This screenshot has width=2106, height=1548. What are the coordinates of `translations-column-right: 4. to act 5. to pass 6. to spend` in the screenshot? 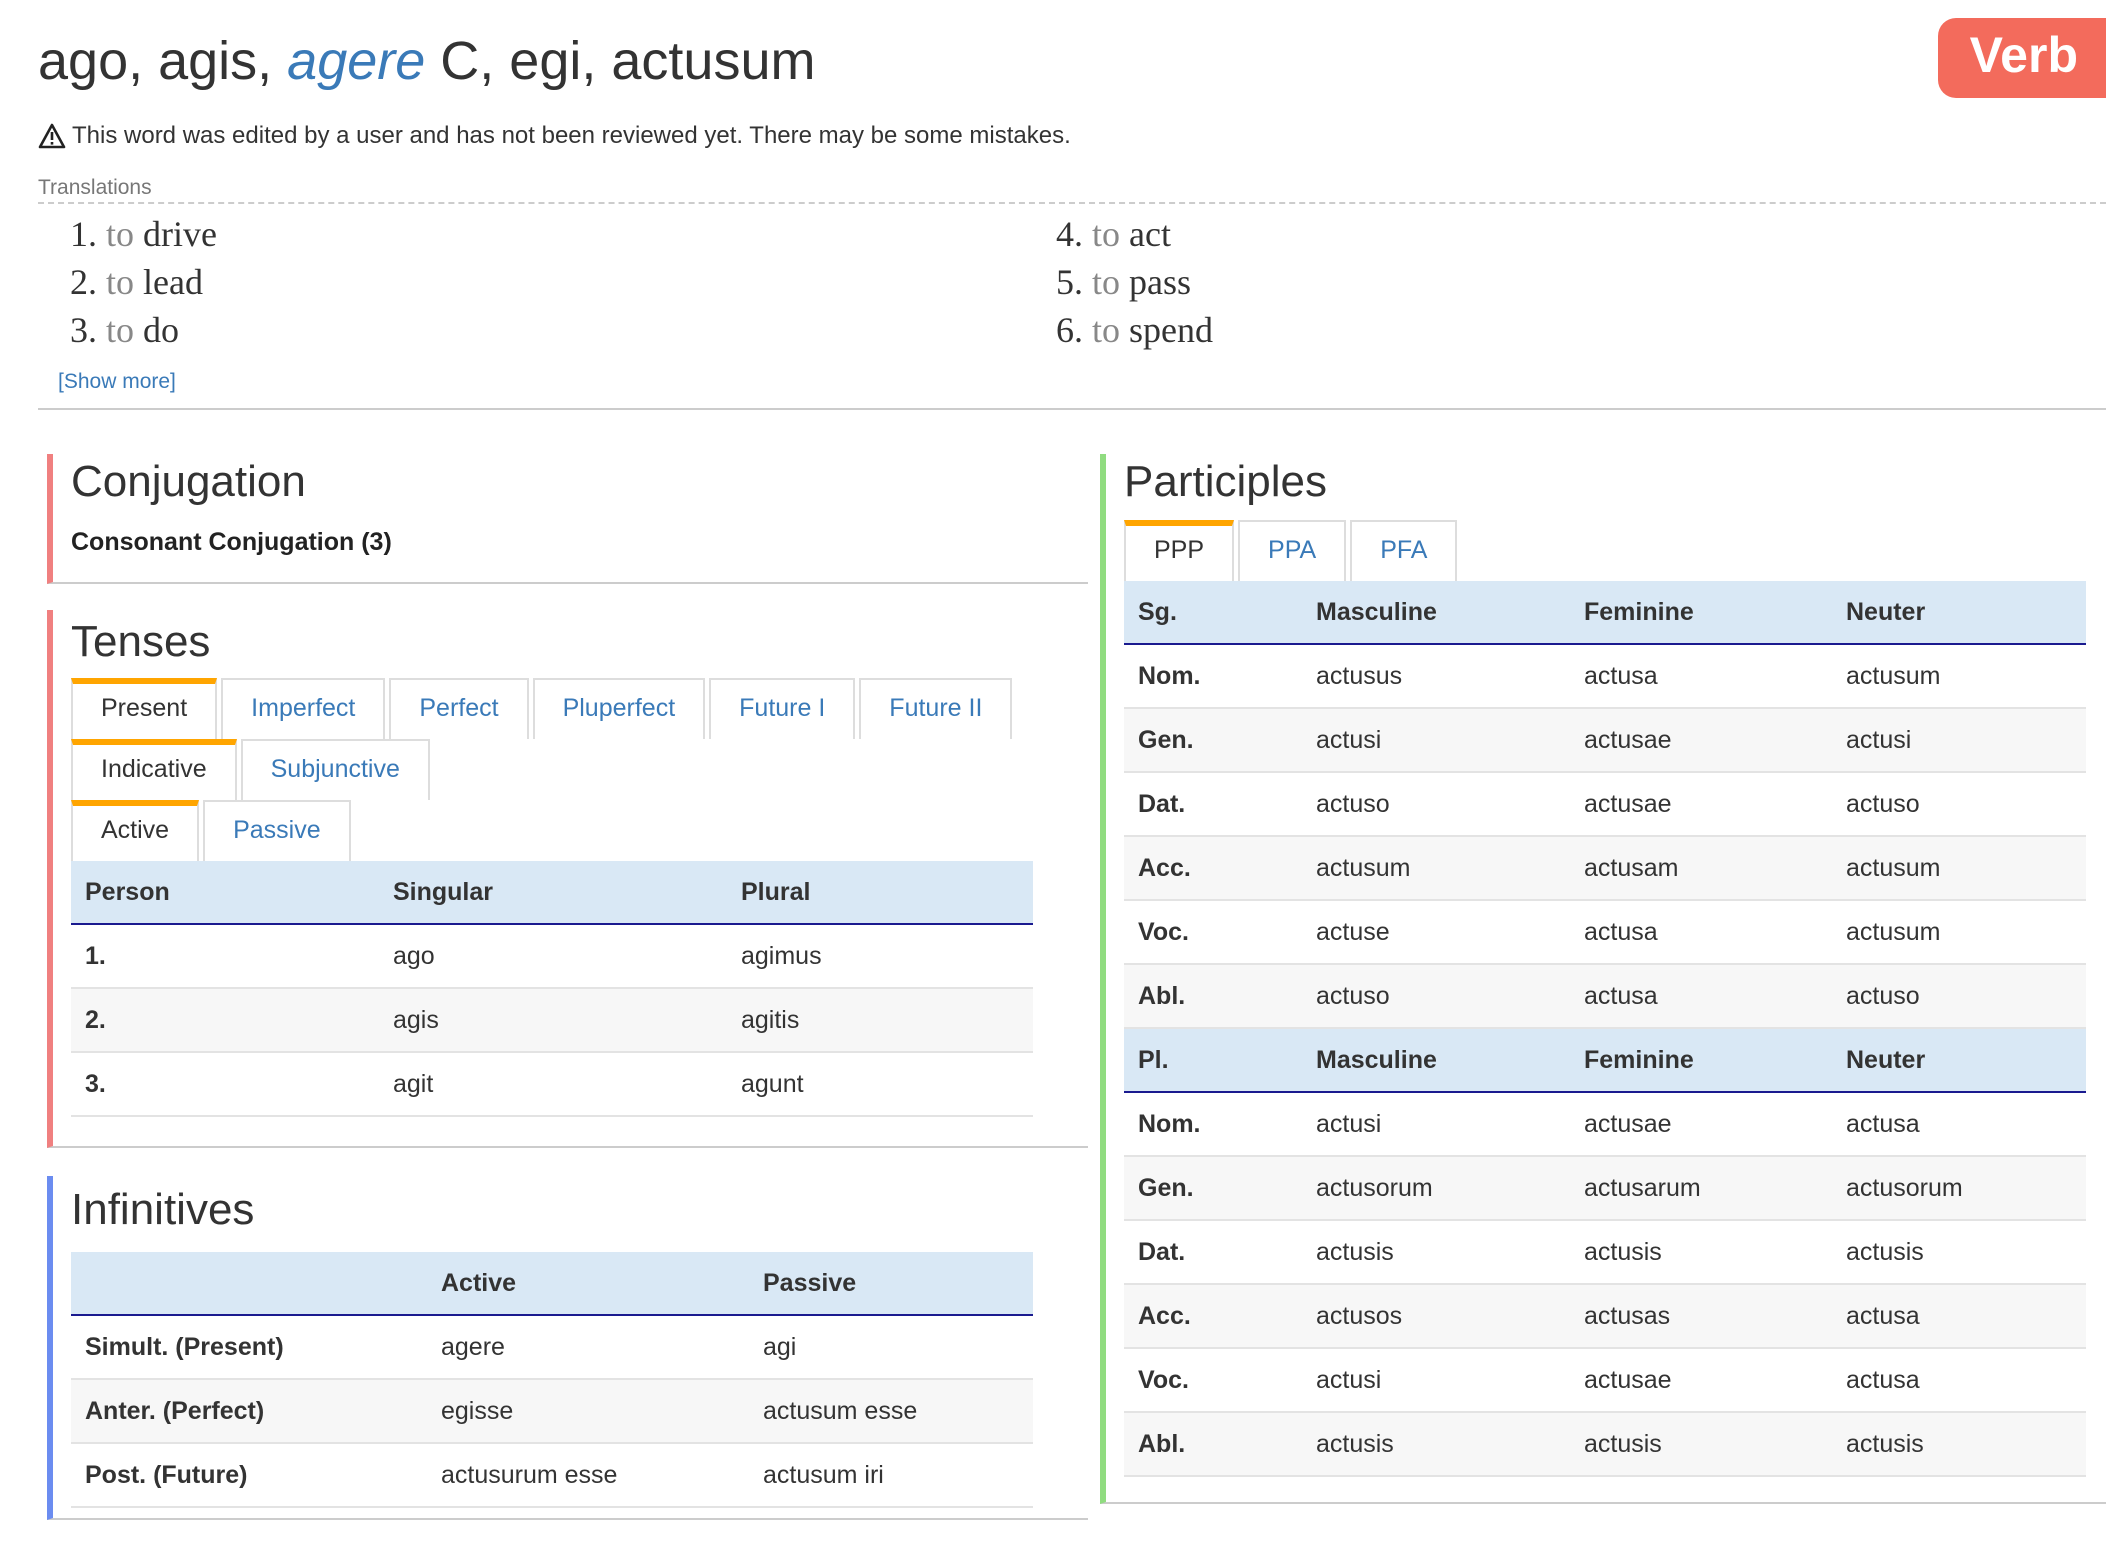 It's located at (1549, 282).